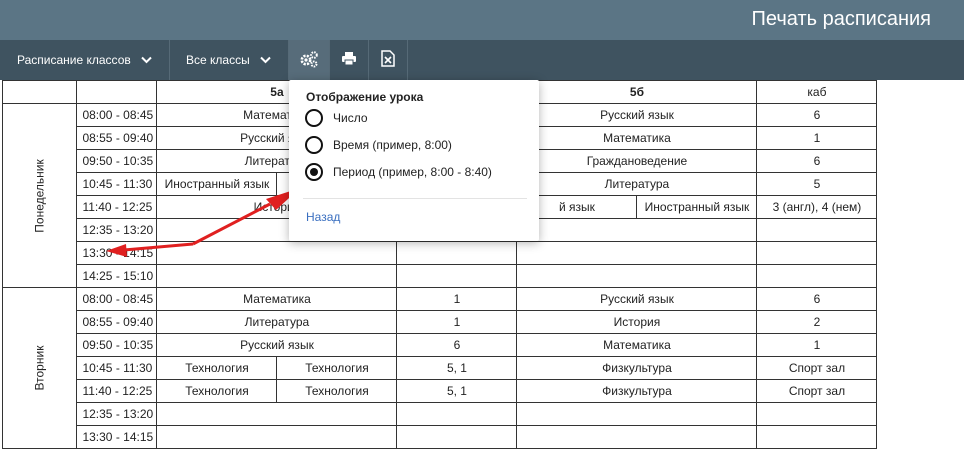 The width and height of the screenshot is (964, 449). Describe the element at coordinates (482, 20) in the screenshot. I see `app-header: Печать расписания` at that location.